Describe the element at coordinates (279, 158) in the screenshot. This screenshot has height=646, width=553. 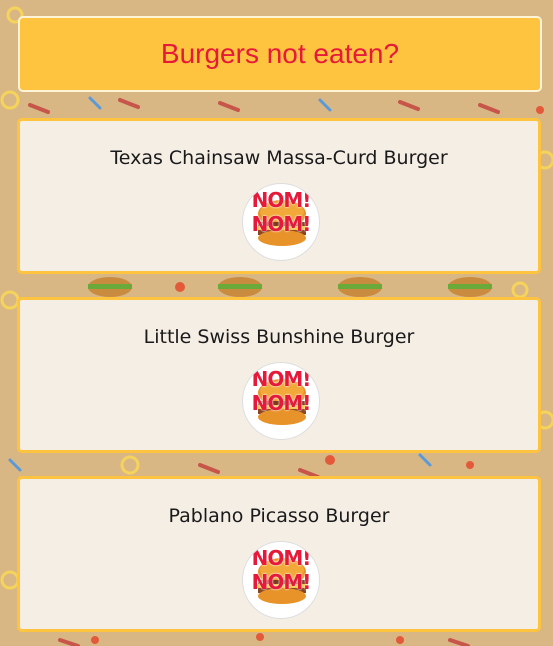
I see `burger-name: Texas Chainsaw Massa-Curd Burger` at that location.